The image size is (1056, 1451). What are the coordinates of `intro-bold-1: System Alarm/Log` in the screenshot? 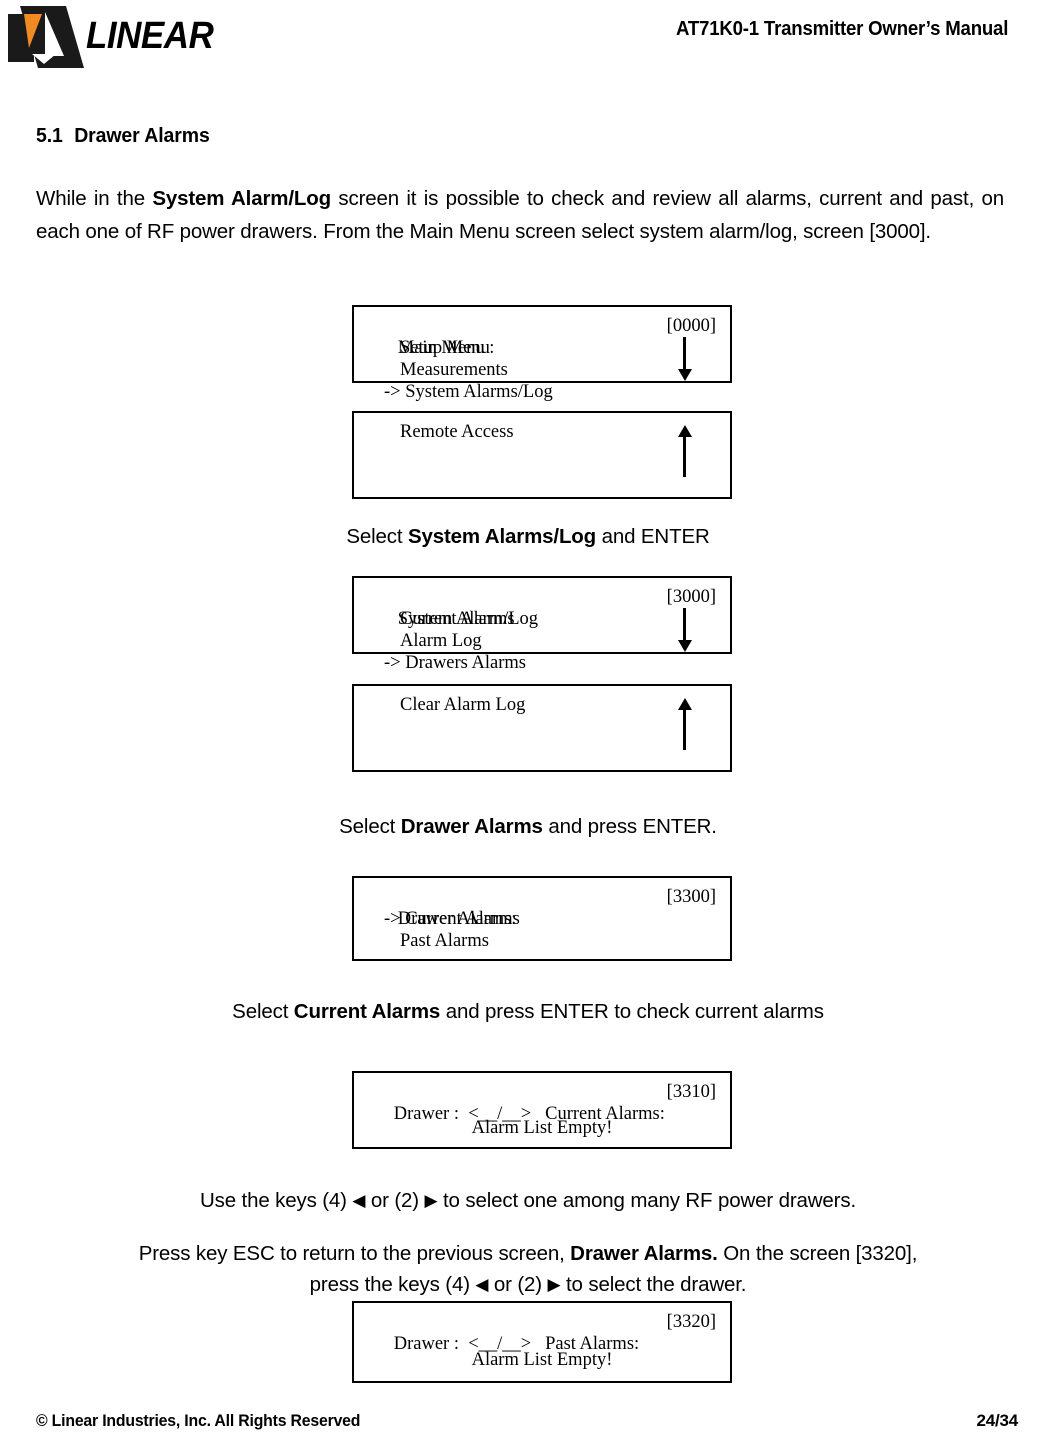 It's located at (242, 198).